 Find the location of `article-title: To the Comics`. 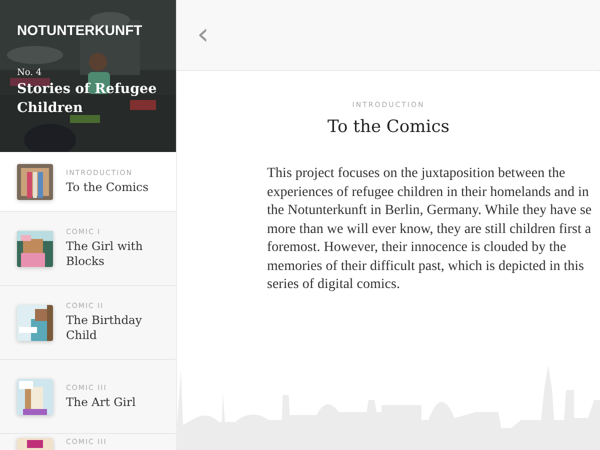

article-title: To the Comics is located at coordinates (389, 127).